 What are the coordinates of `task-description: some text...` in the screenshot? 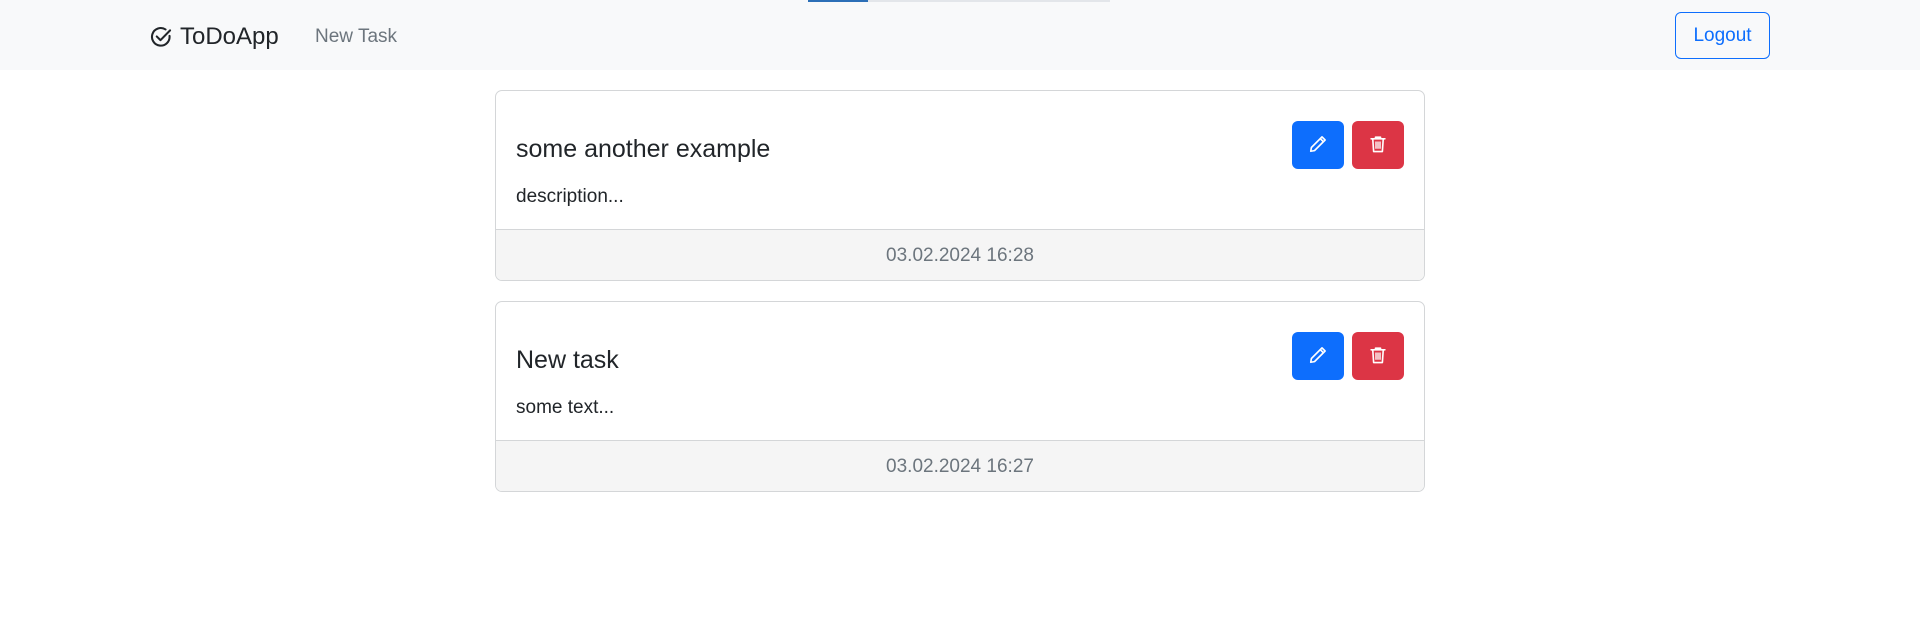 It's located at (565, 407).